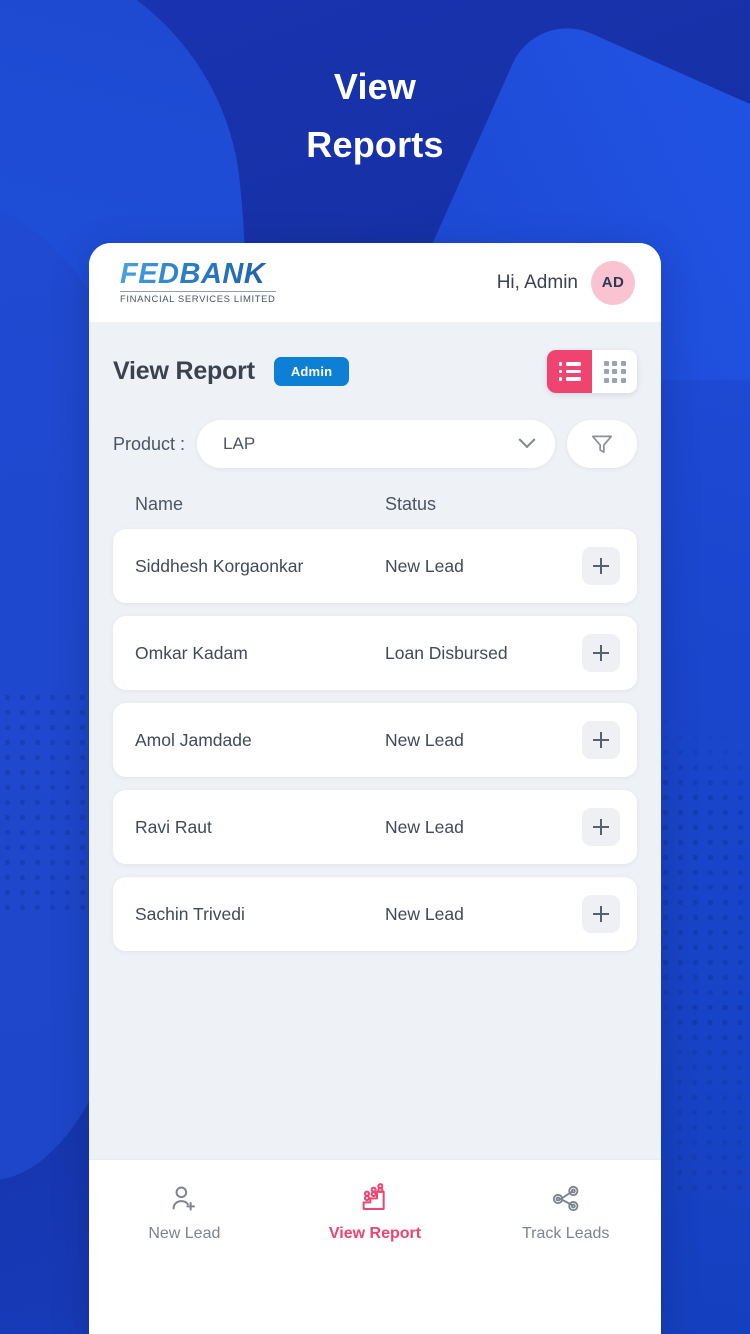  I want to click on table-row: Omkar Kadam Loan Disbursed, so click(375, 653).